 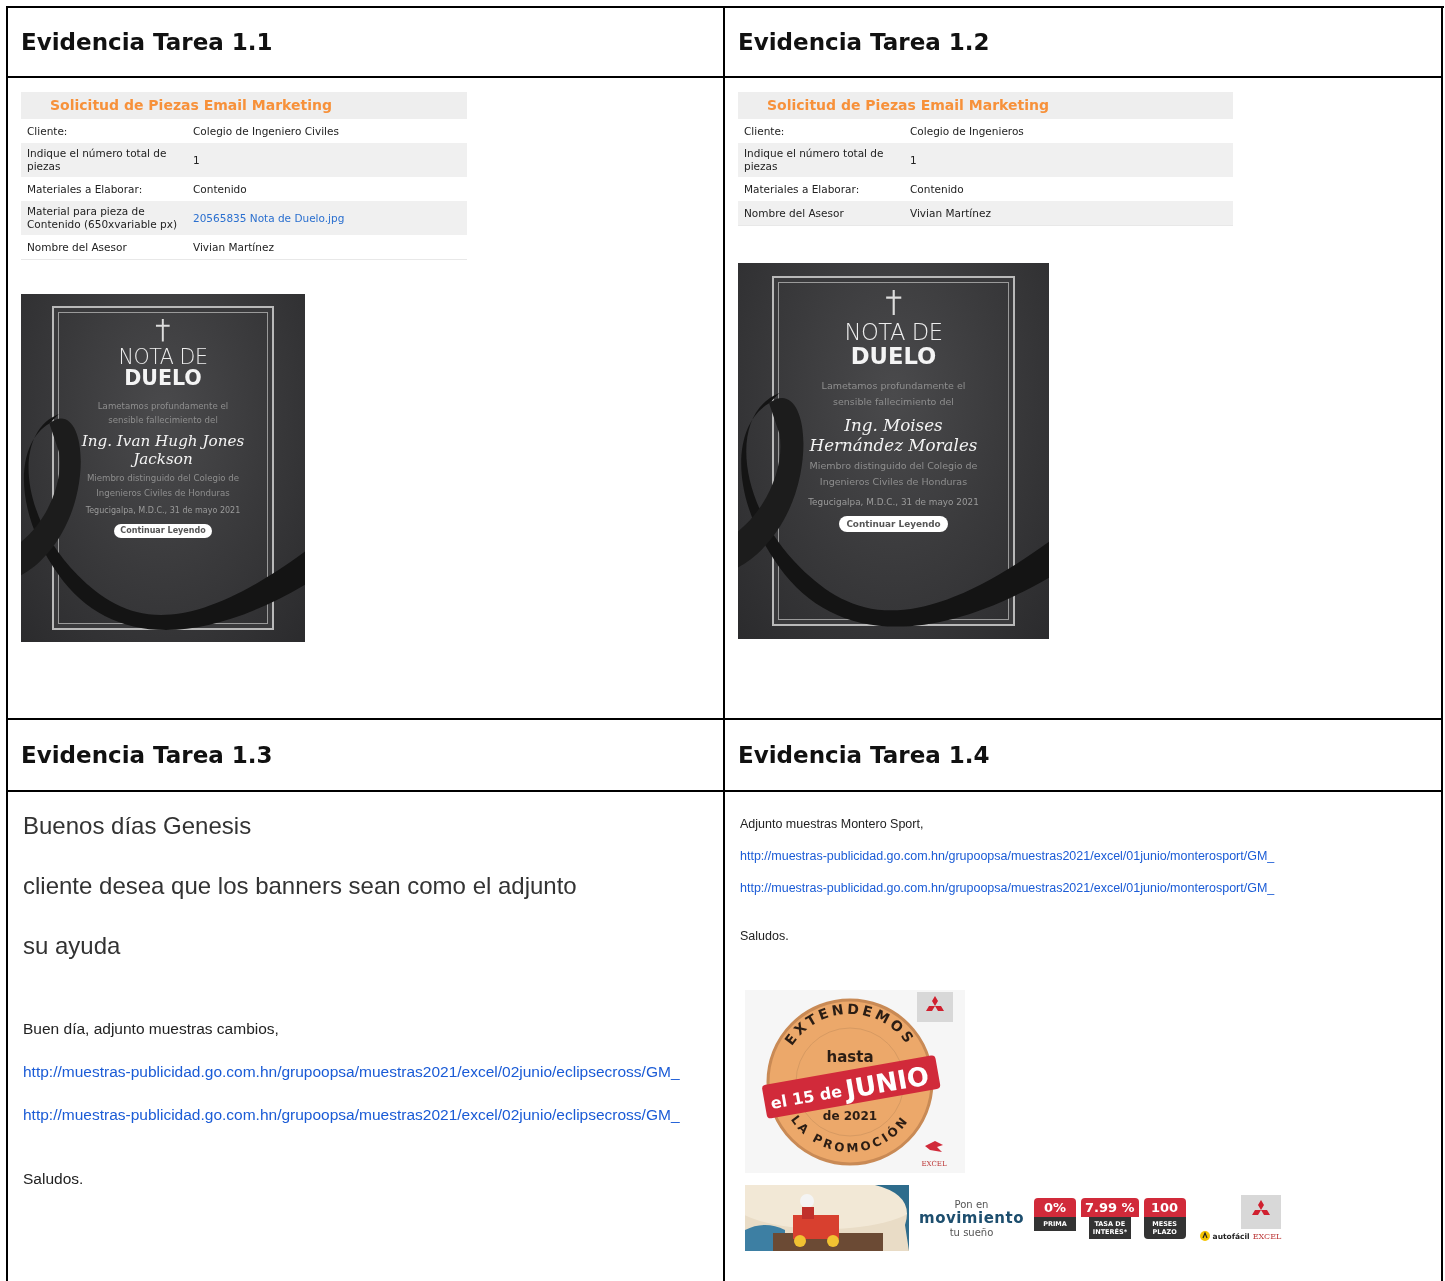 I want to click on promo-text: hasta, so click(x=850, y=1057).